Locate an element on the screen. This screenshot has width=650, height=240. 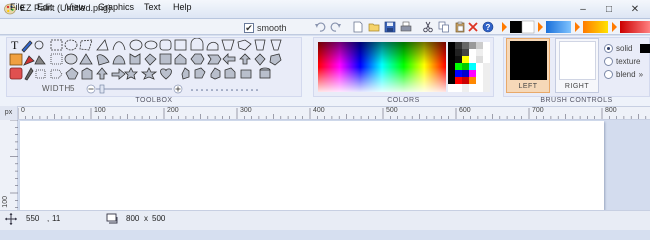
undo-icon is located at coordinates (320, 27).